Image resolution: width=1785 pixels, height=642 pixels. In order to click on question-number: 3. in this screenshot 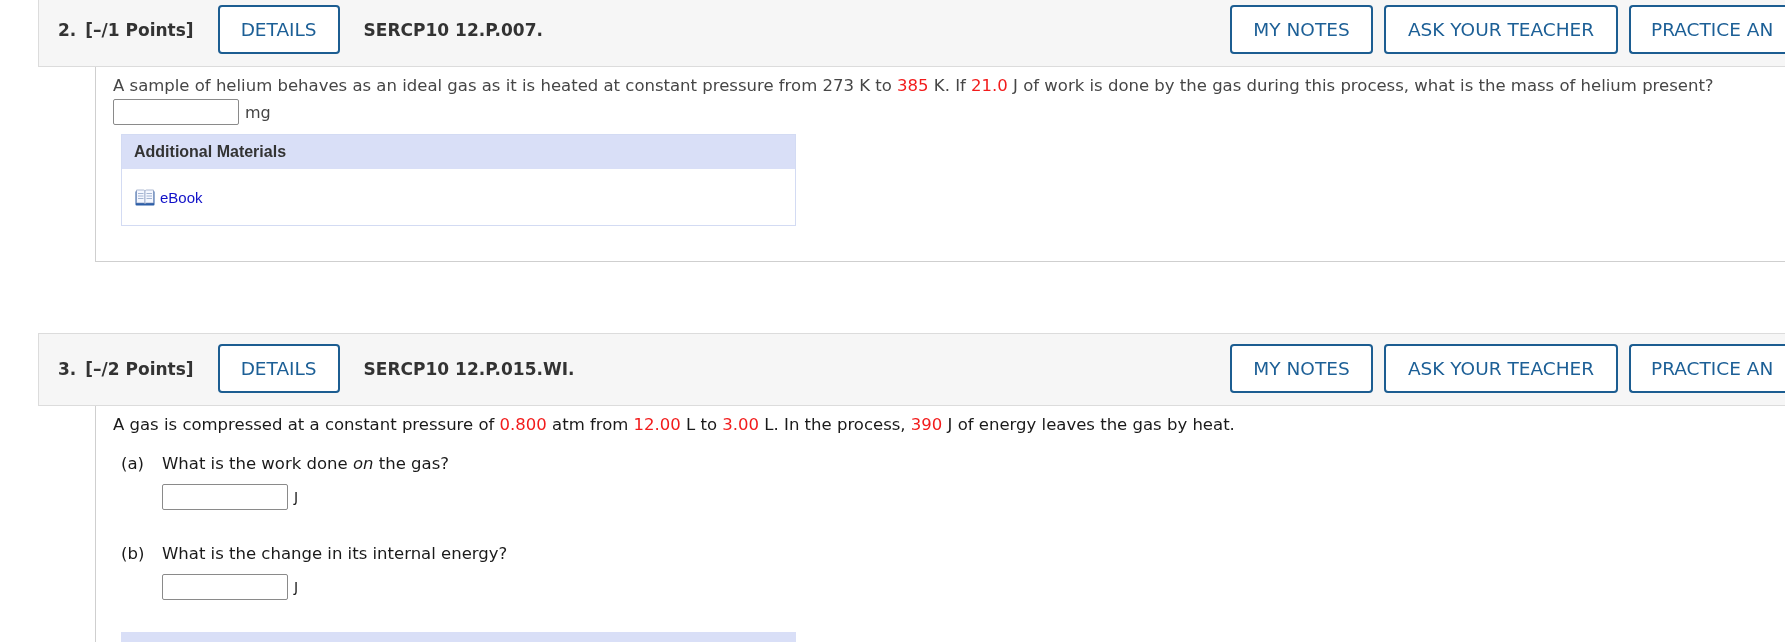, I will do `click(67, 368)`.